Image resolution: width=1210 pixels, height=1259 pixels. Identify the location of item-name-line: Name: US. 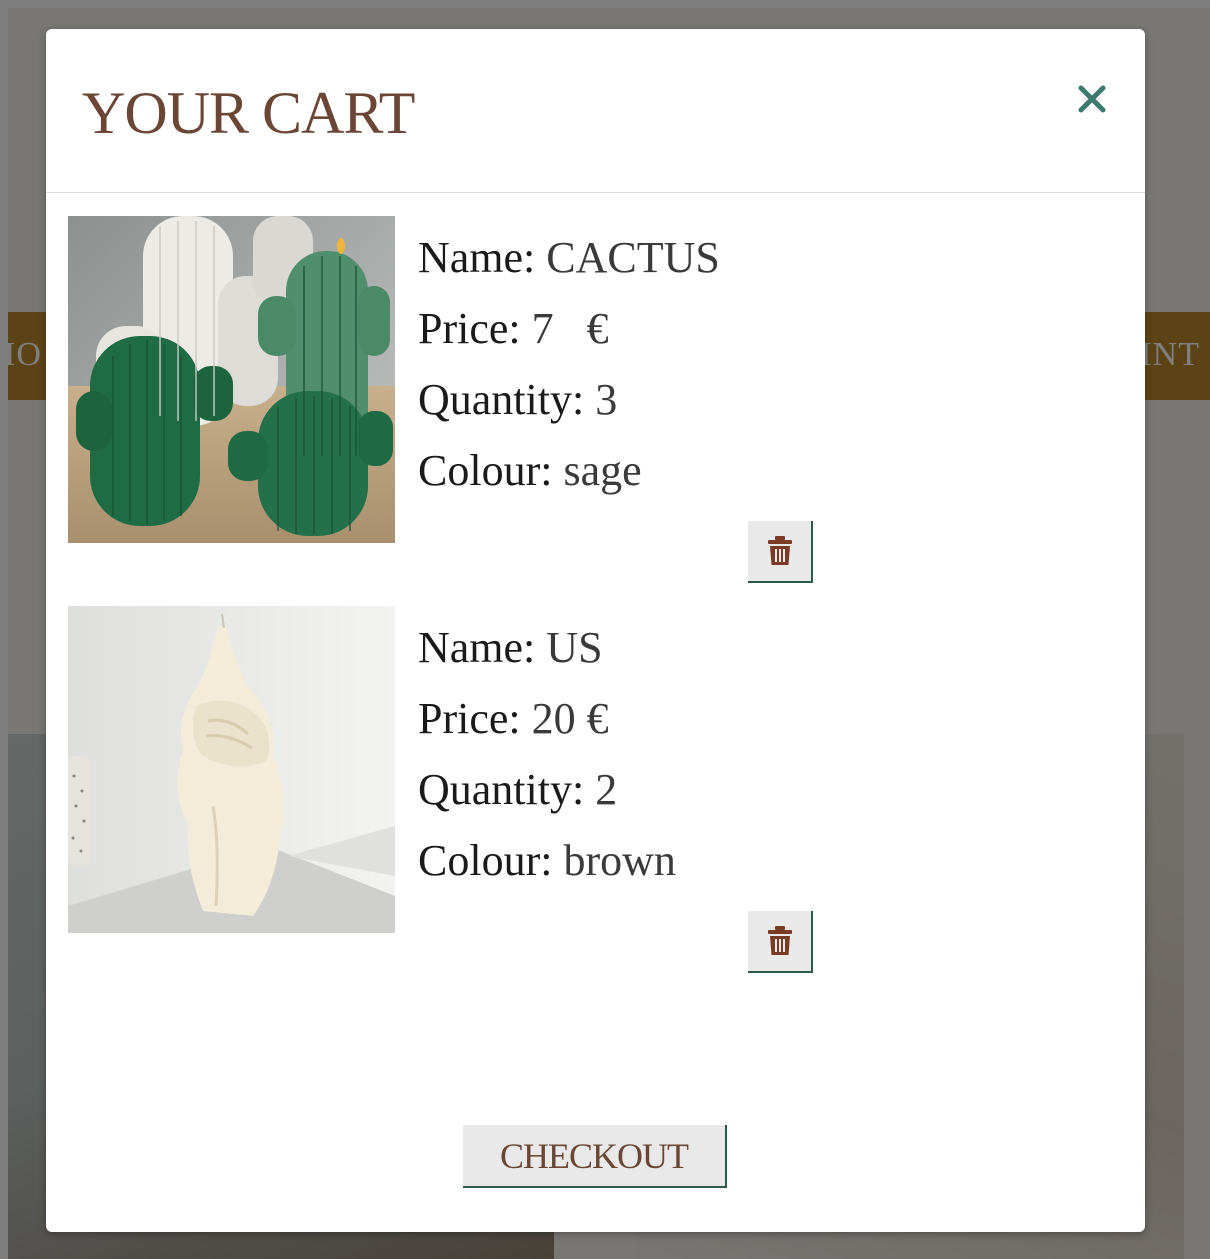
(547, 647).